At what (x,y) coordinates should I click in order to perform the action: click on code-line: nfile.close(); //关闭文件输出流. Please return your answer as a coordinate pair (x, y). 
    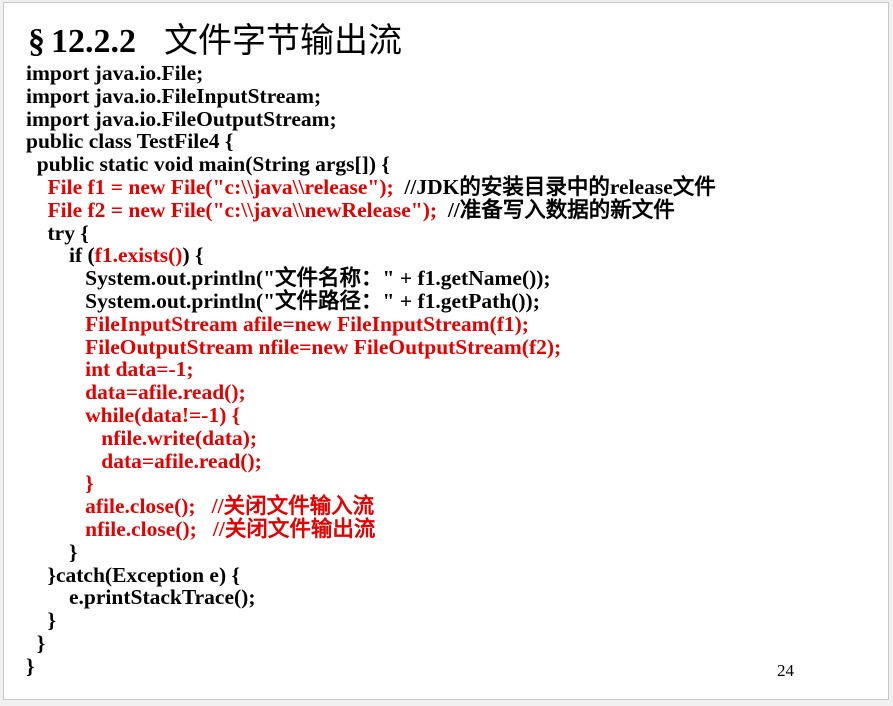
    Looking at the image, I should click on (371, 529).